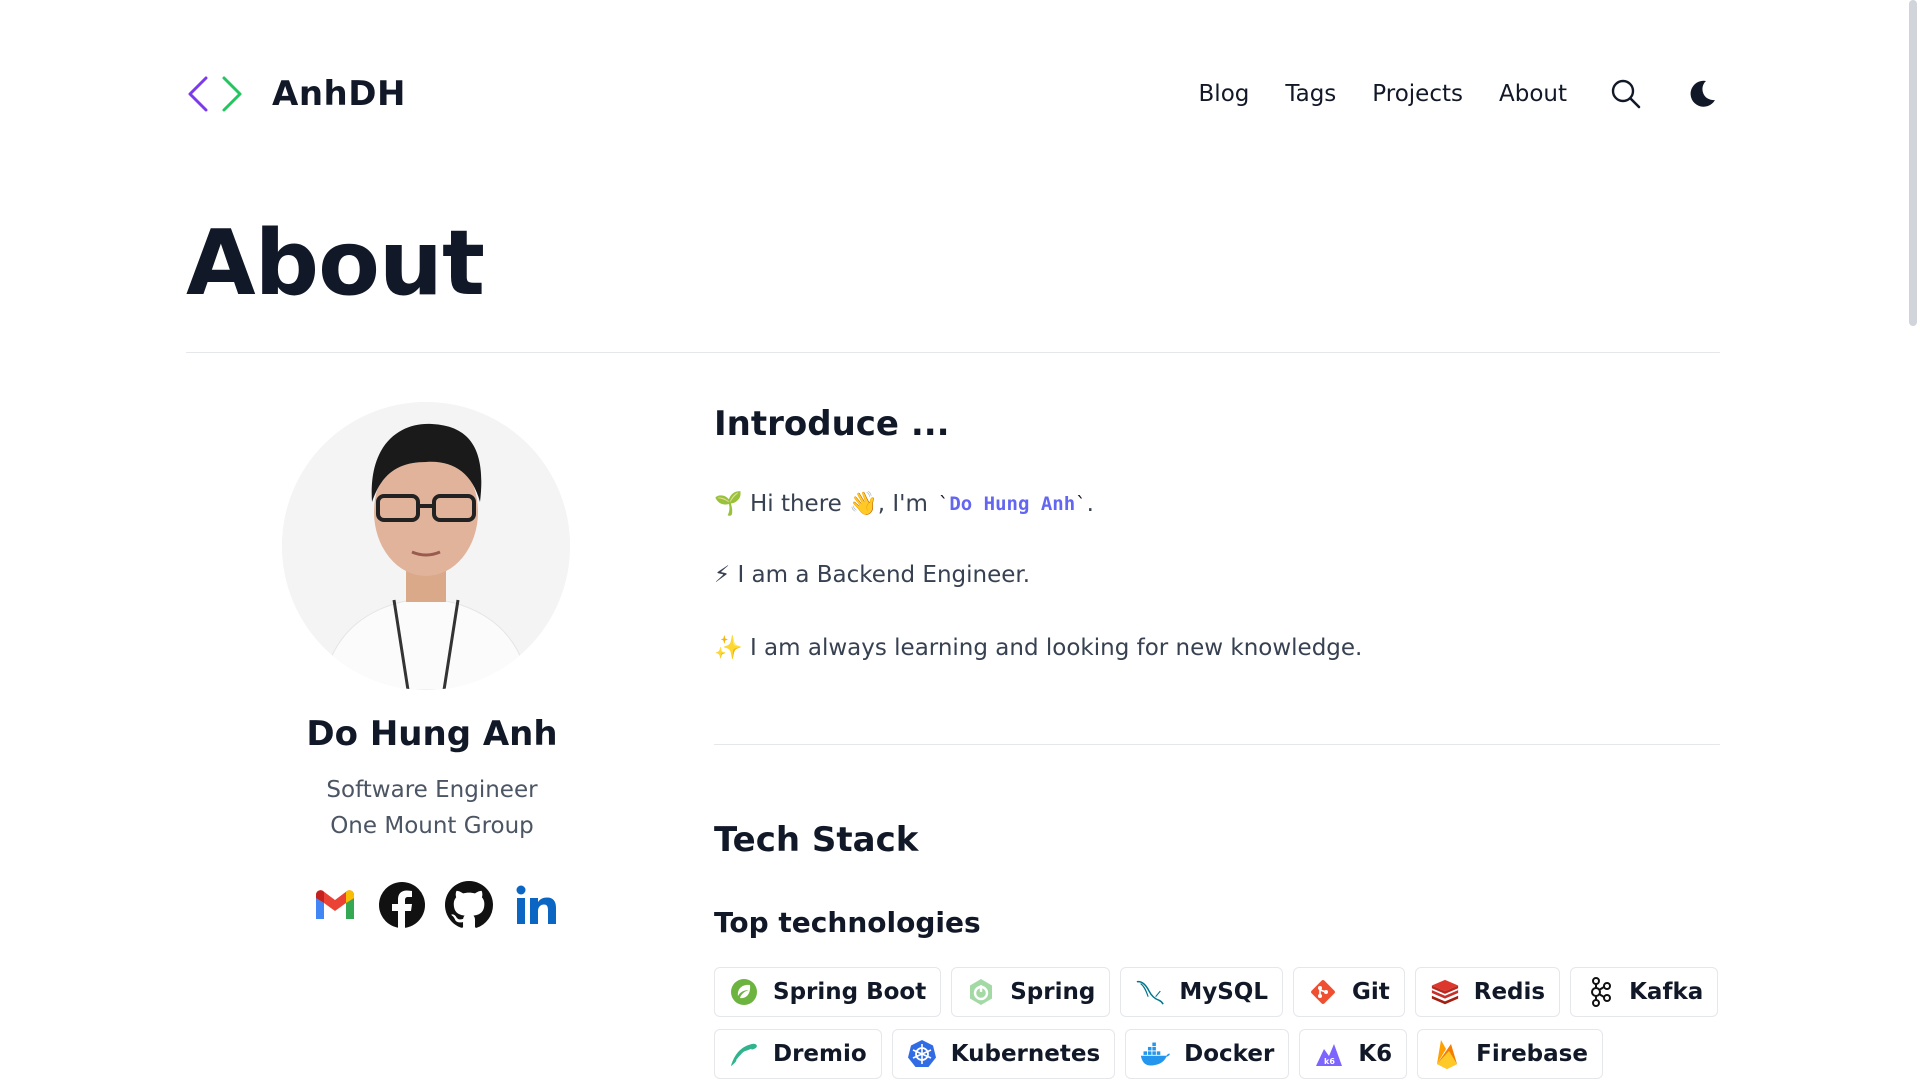  What do you see at coordinates (981, 992) in the screenshot?
I see `spring-icon` at bounding box center [981, 992].